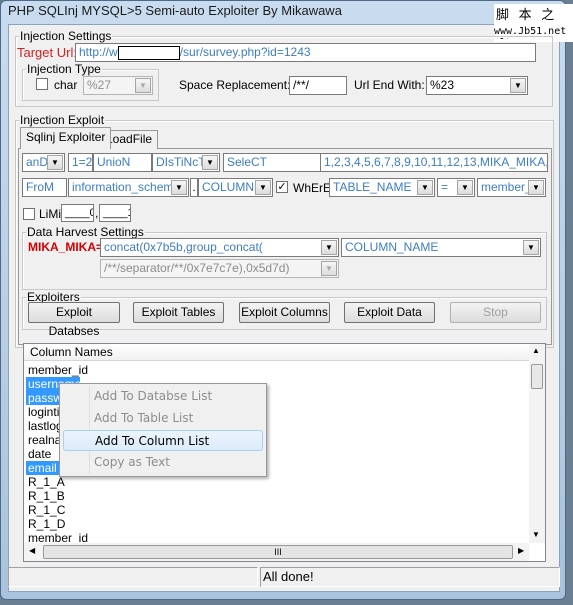  What do you see at coordinates (50, 214) in the screenshot?
I see `limit-label: LiMi` at bounding box center [50, 214].